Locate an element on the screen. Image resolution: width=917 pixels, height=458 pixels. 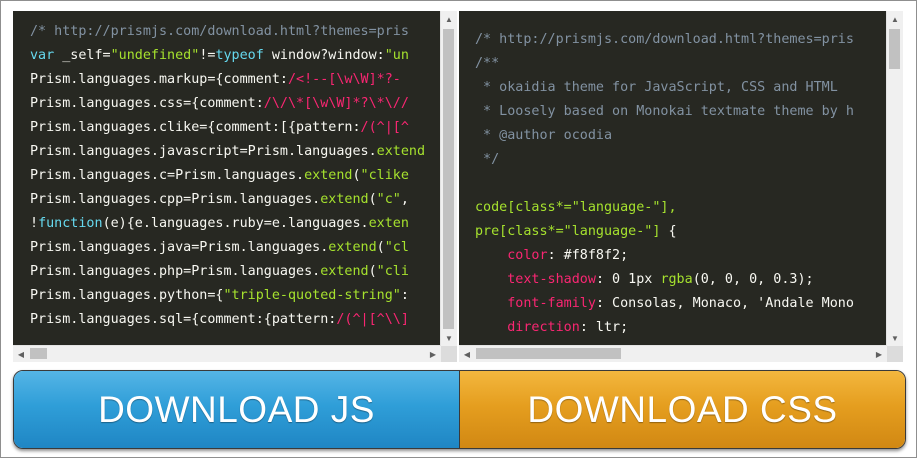
css-horizontal-scrollbar: ◀ ▶ is located at coordinates (673, 353).